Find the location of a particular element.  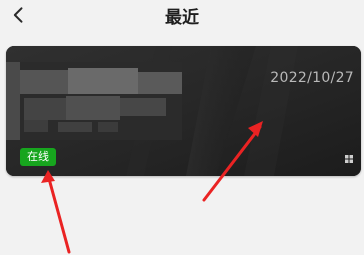

status-badge: 在线 is located at coordinates (38, 157).